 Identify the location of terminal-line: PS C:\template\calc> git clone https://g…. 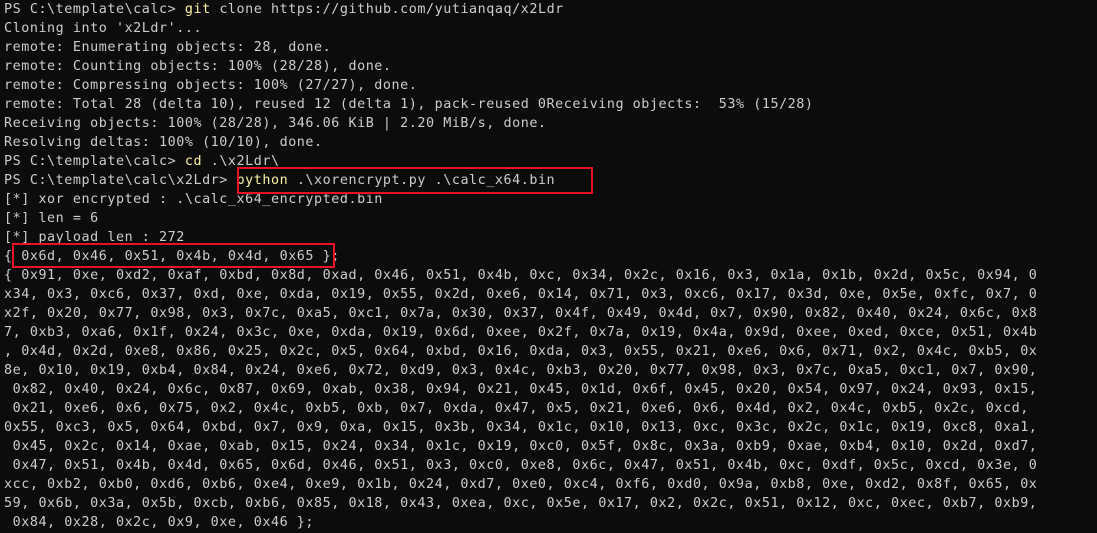
(284, 9).